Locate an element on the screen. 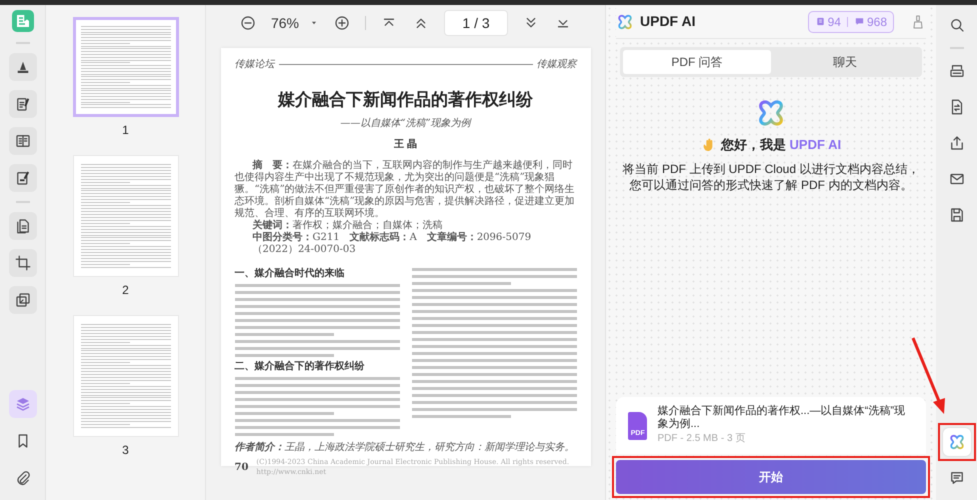 This screenshot has width=977, height=500. crop-icon is located at coordinates (23, 263).